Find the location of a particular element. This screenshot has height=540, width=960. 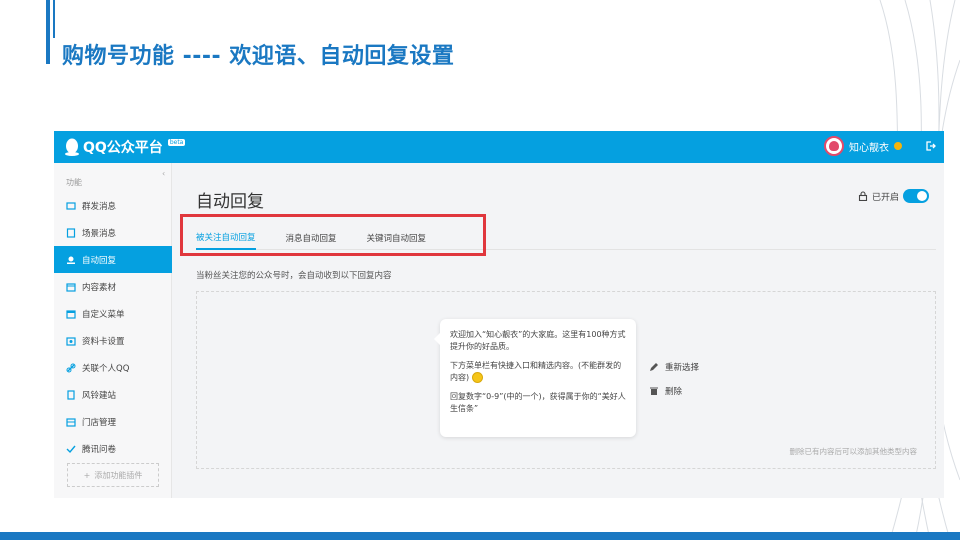

sidebar-item-store: 门店管理 is located at coordinates (113, 421).